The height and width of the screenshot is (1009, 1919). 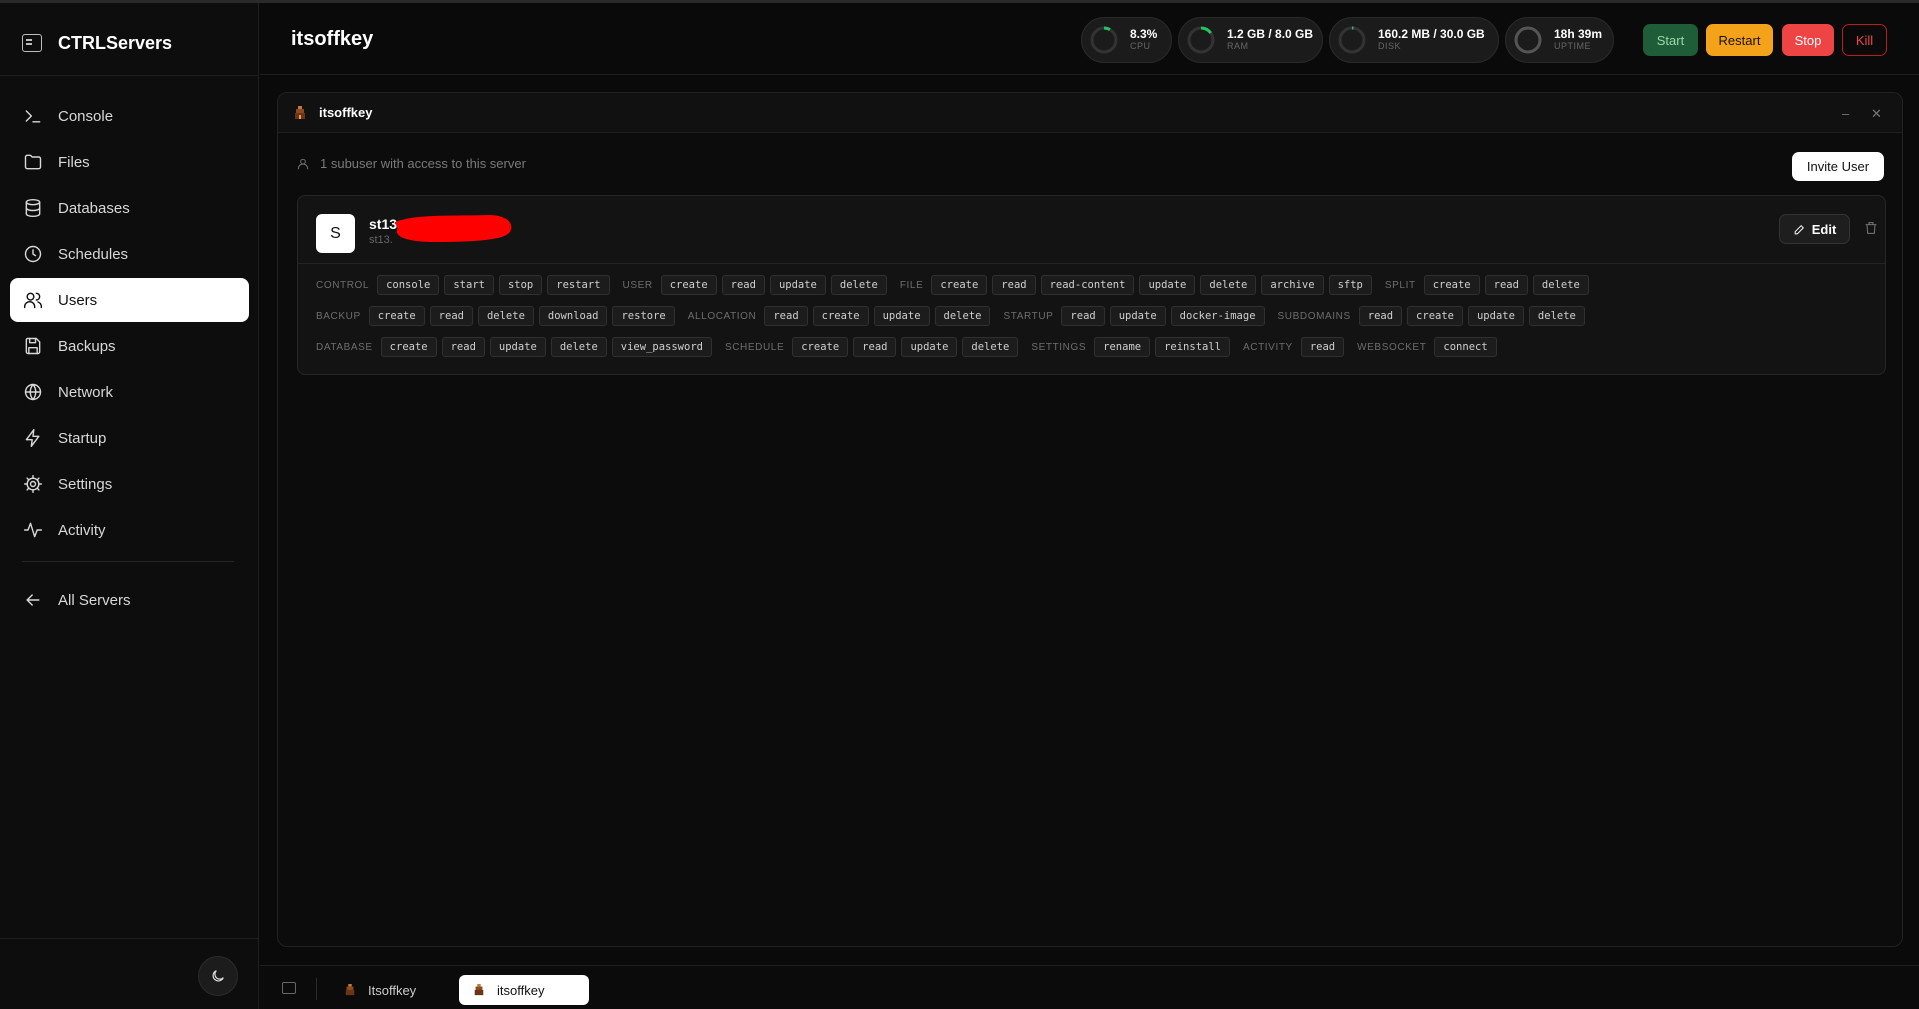 What do you see at coordinates (1739, 40) in the screenshot?
I see `restart-button: Restart` at bounding box center [1739, 40].